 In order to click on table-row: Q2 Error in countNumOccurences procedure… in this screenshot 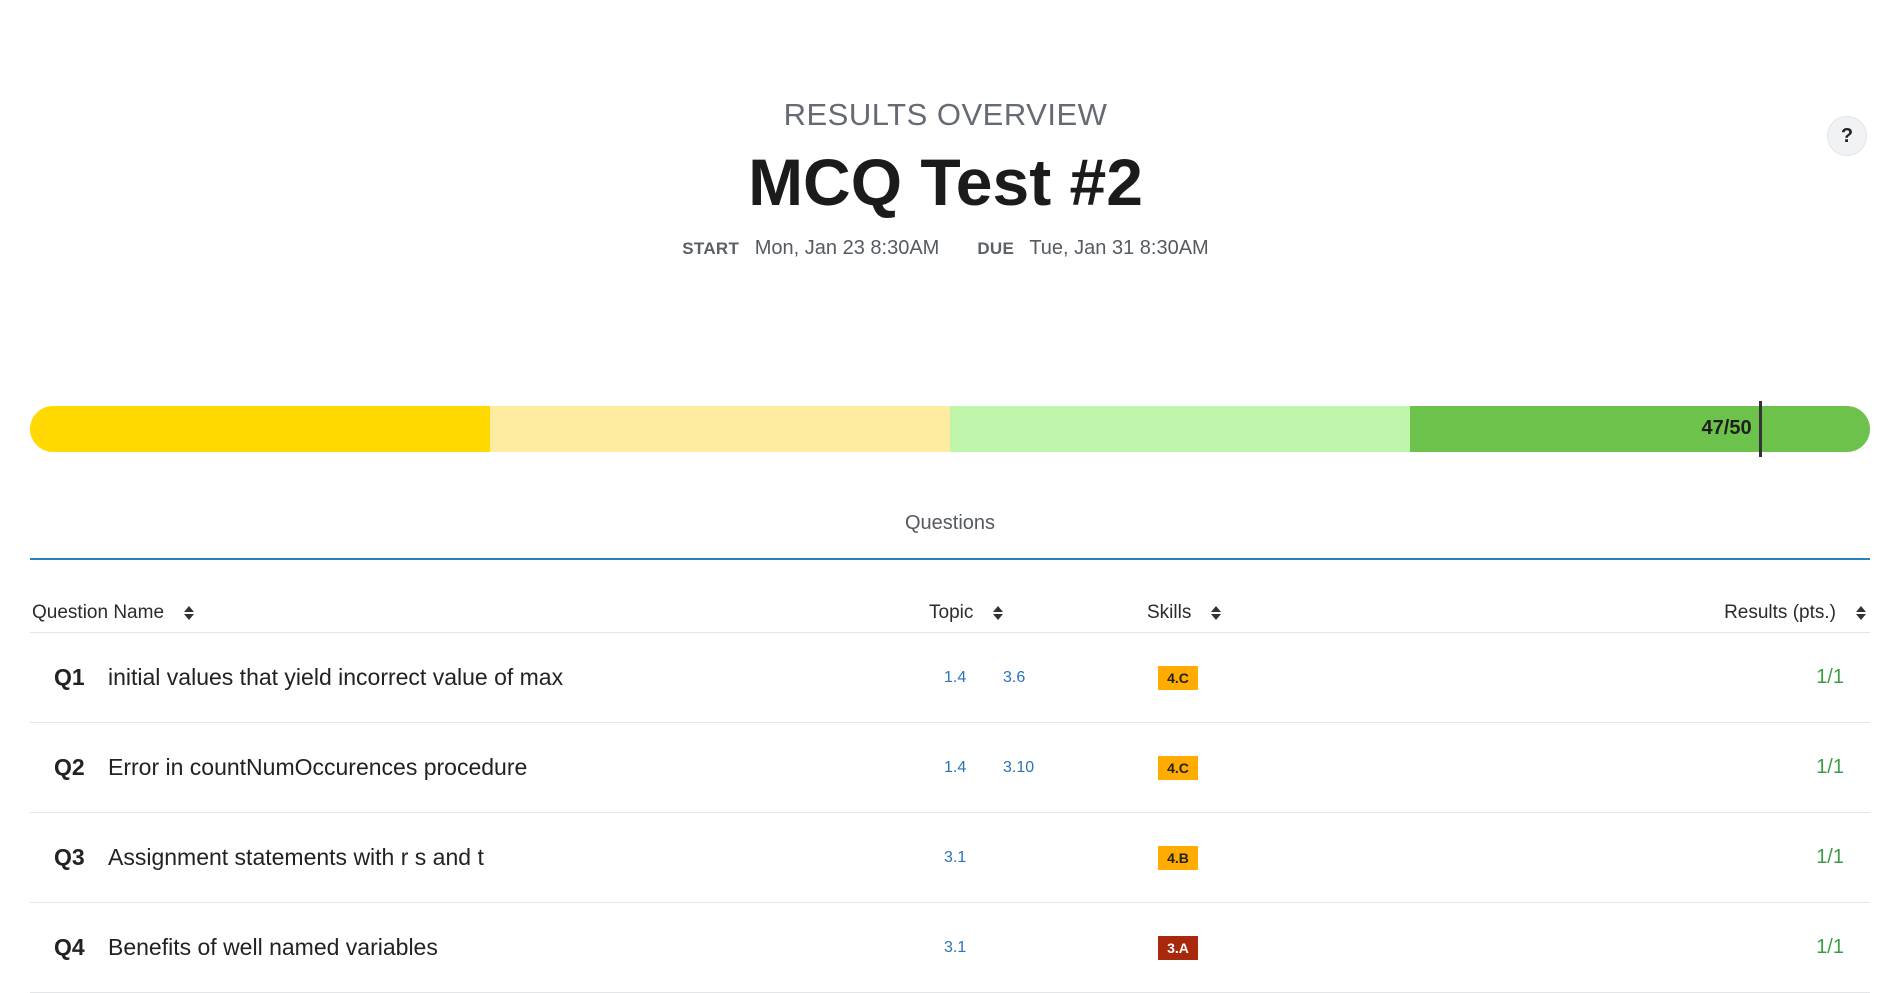, I will do `click(950, 768)`.